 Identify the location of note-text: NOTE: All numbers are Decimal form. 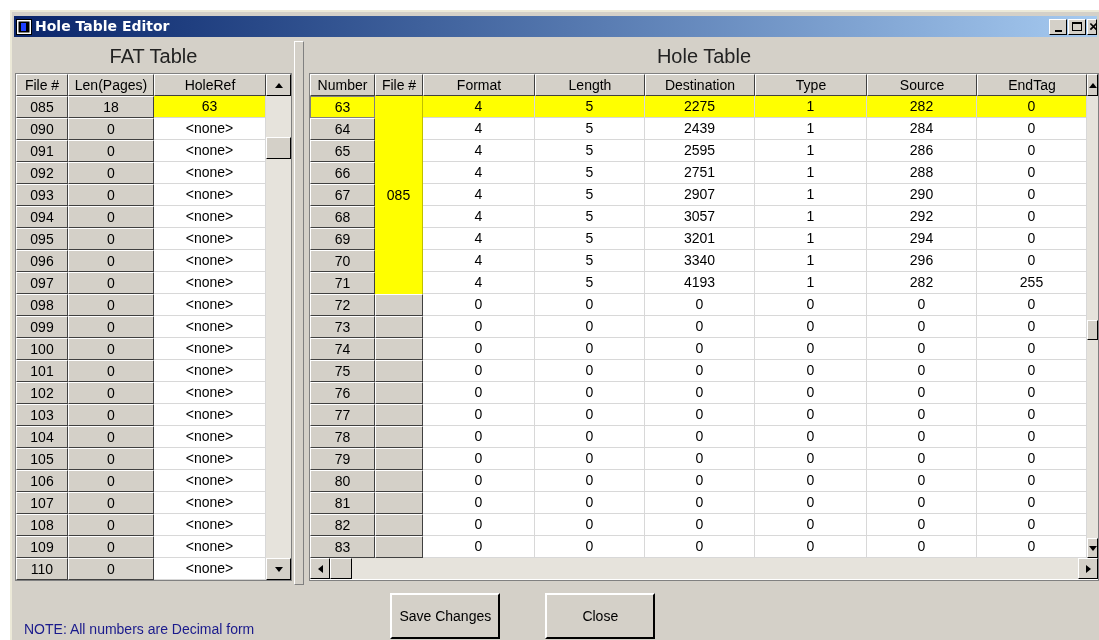
(139, 629).